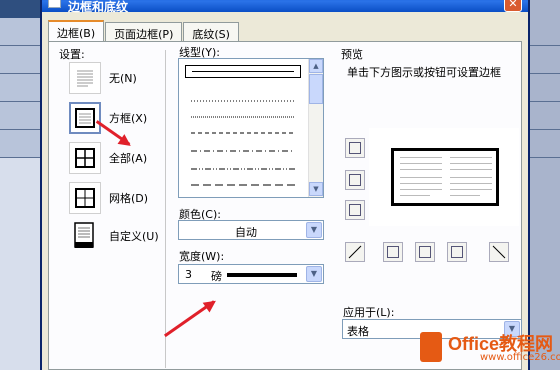  What do you see at coordinates (246, 232) in the screenshot?
I see `color-value: 自动` at bounding box center [246, 232].